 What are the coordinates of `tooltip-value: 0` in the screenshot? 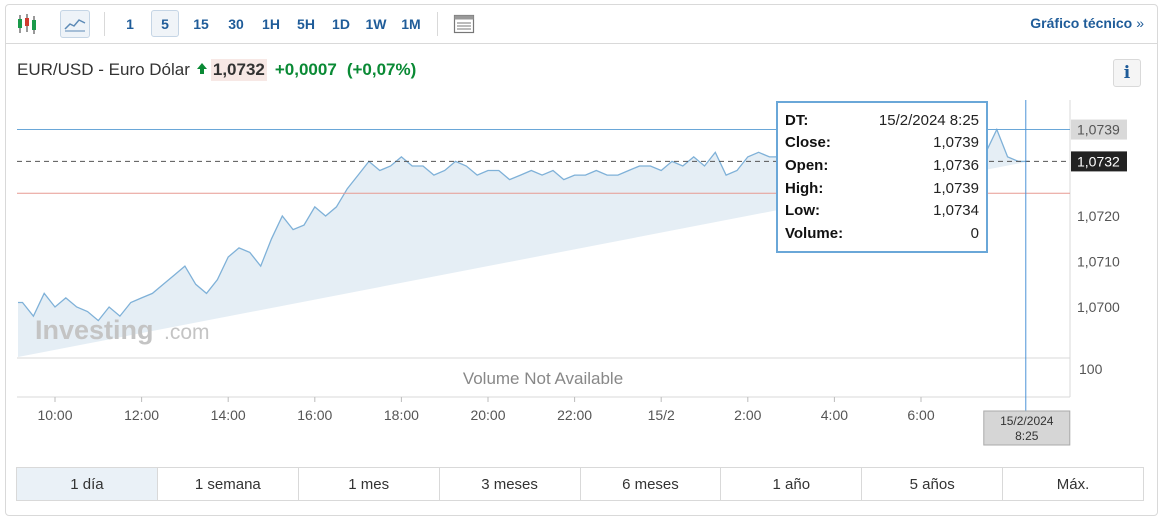 It's located at (974, 233).